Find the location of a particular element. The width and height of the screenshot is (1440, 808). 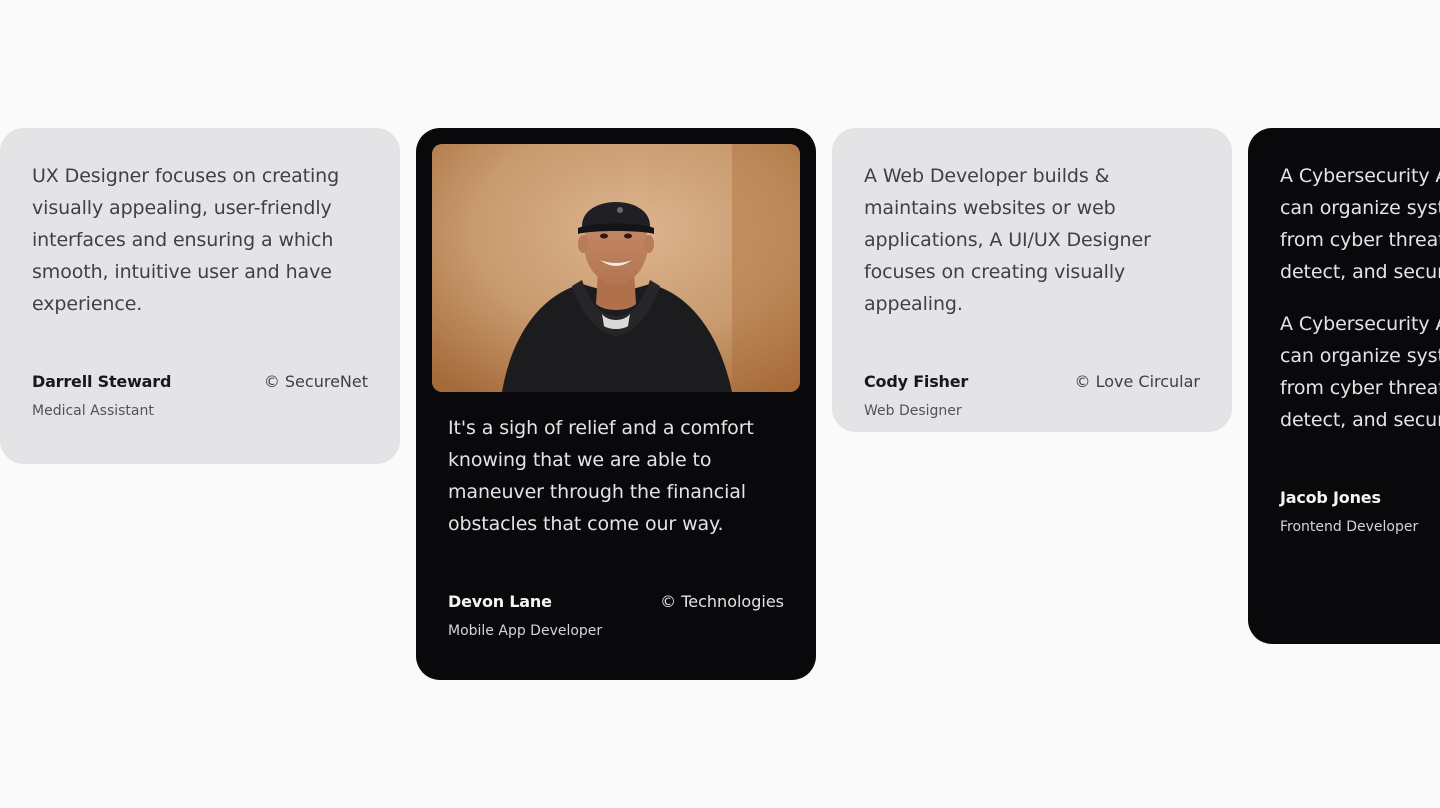

author-name: Devon Lane is located at coordinates (500, 601).